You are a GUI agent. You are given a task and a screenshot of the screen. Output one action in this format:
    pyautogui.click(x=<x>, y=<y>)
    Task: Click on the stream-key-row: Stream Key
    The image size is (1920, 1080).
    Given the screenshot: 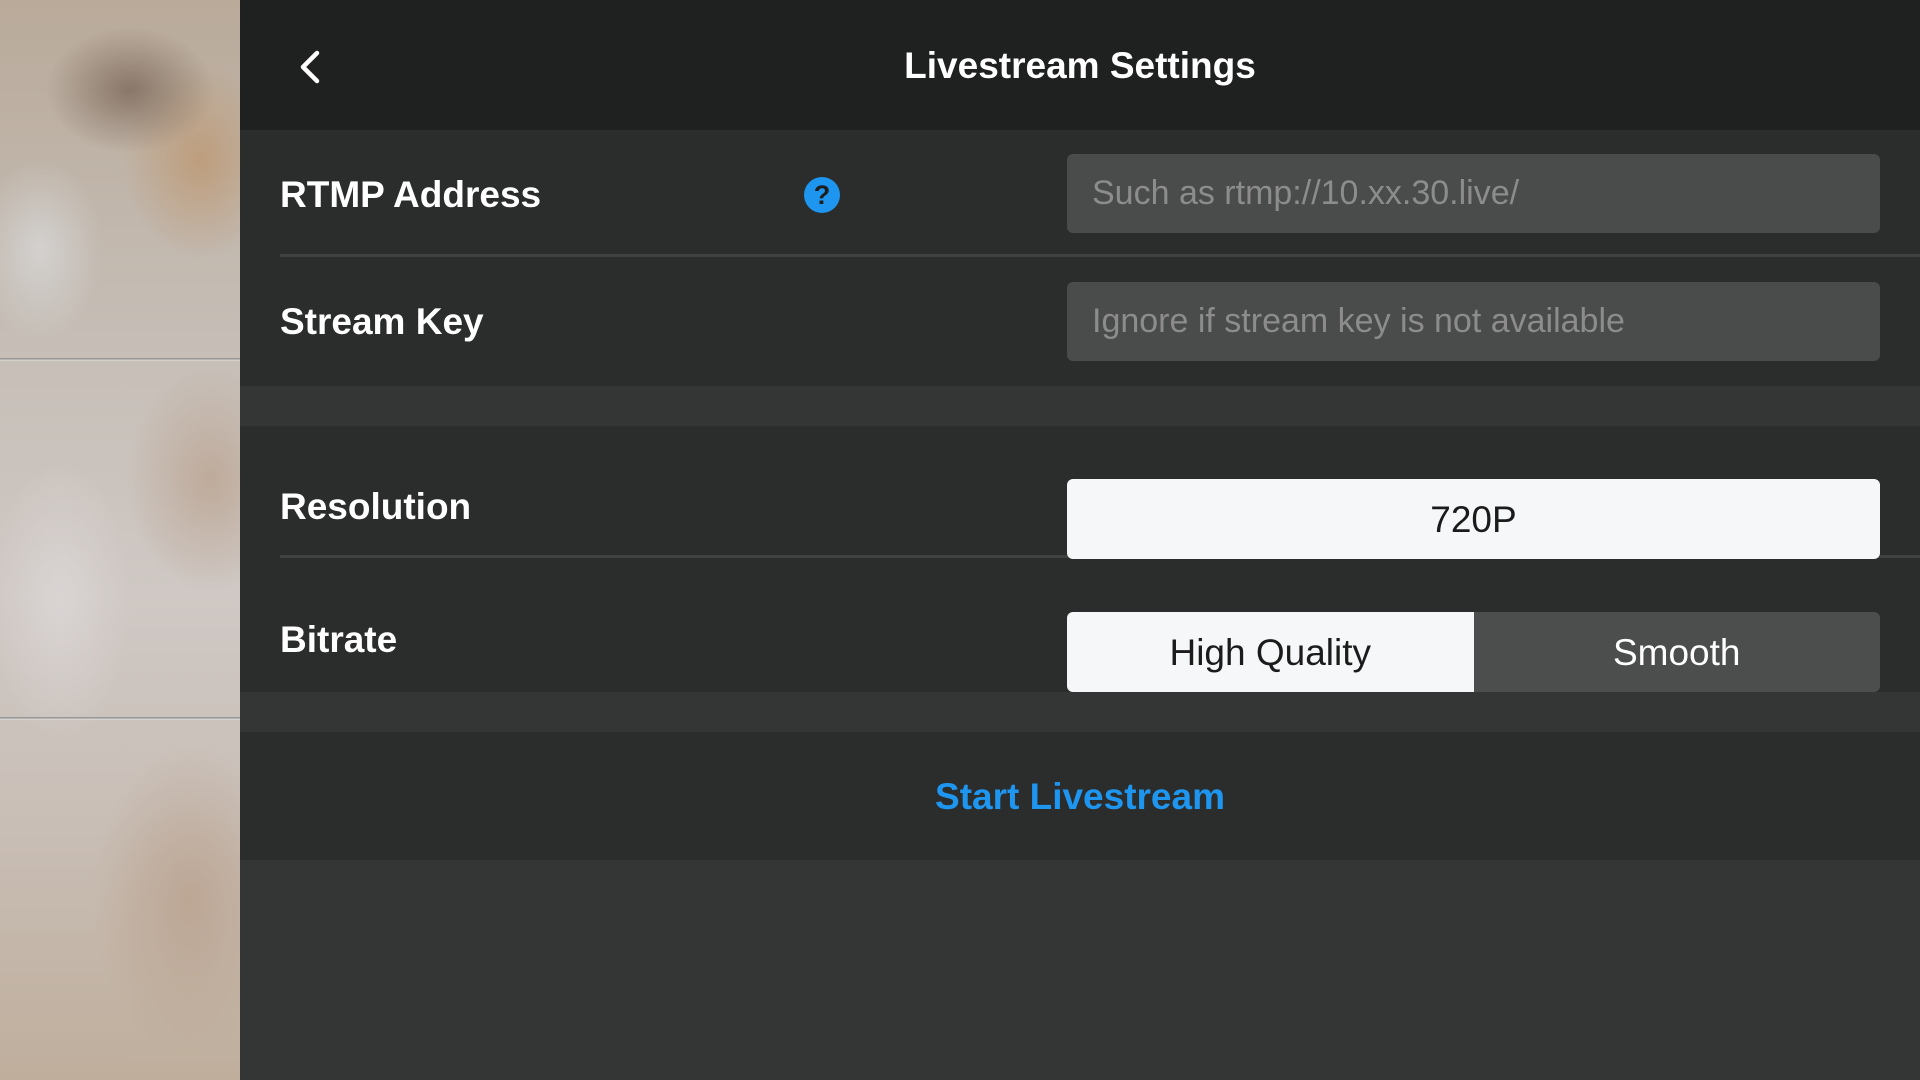 What is the action you would take?
    pyautogui.click(x=1080, y=322)
    